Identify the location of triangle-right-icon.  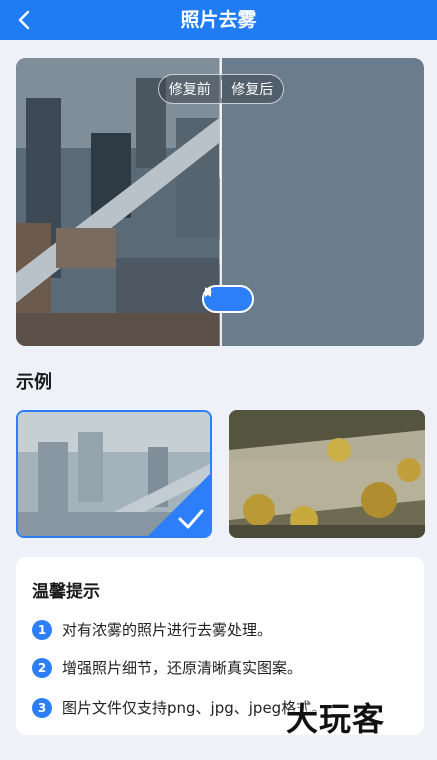
(208, 292).